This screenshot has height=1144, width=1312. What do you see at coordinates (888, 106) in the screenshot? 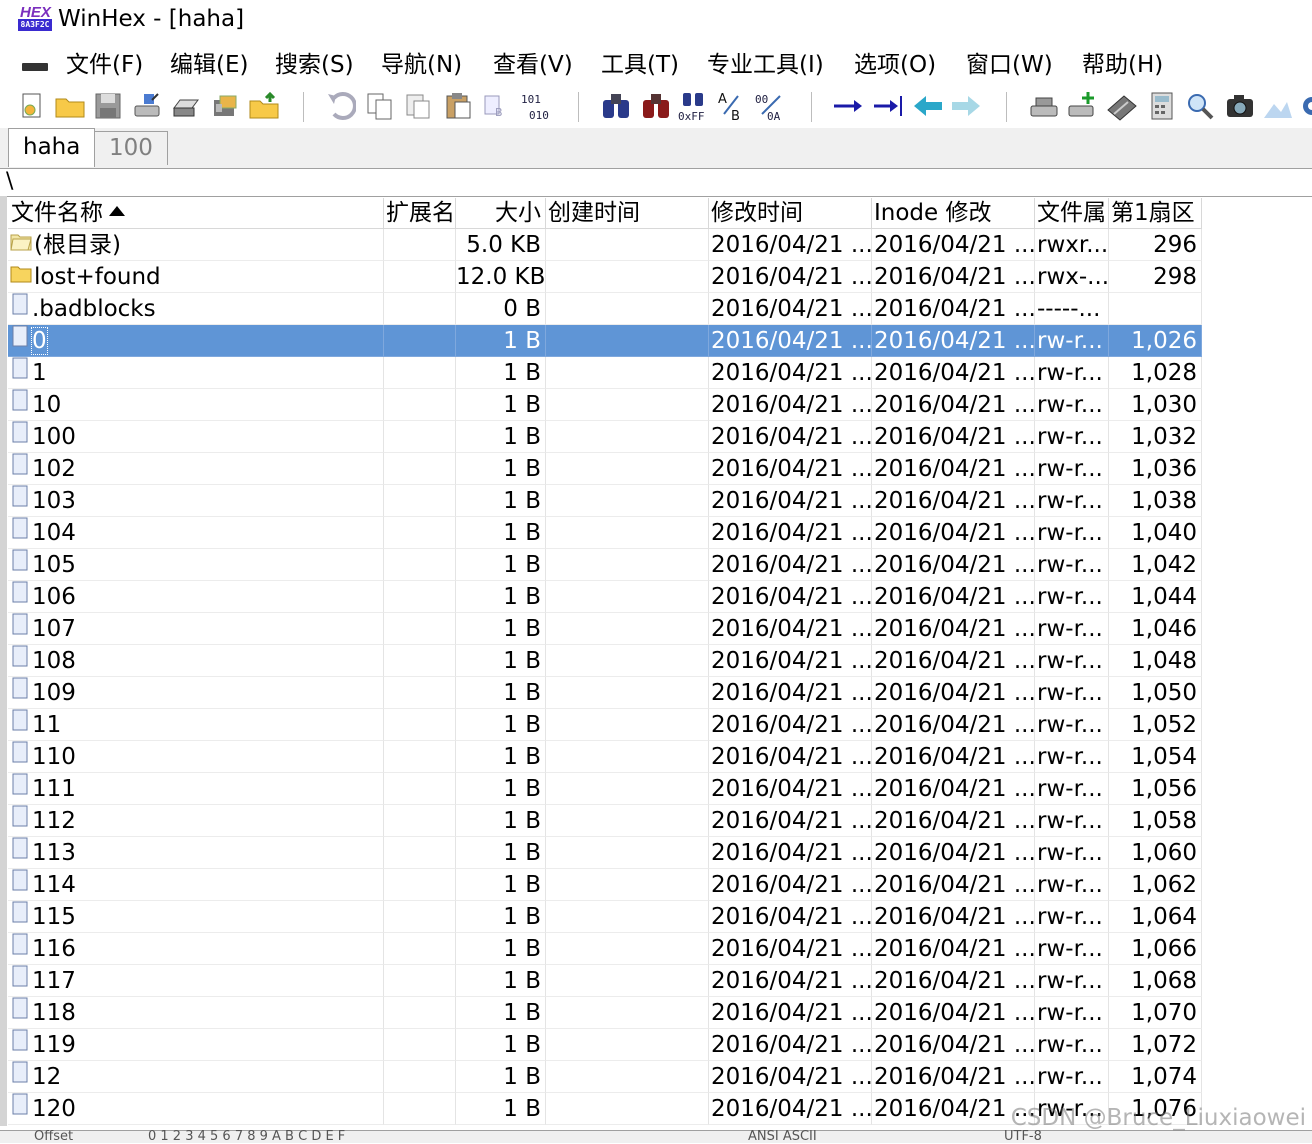
I see `goto-end-icon` at bounding box center [888, 106].